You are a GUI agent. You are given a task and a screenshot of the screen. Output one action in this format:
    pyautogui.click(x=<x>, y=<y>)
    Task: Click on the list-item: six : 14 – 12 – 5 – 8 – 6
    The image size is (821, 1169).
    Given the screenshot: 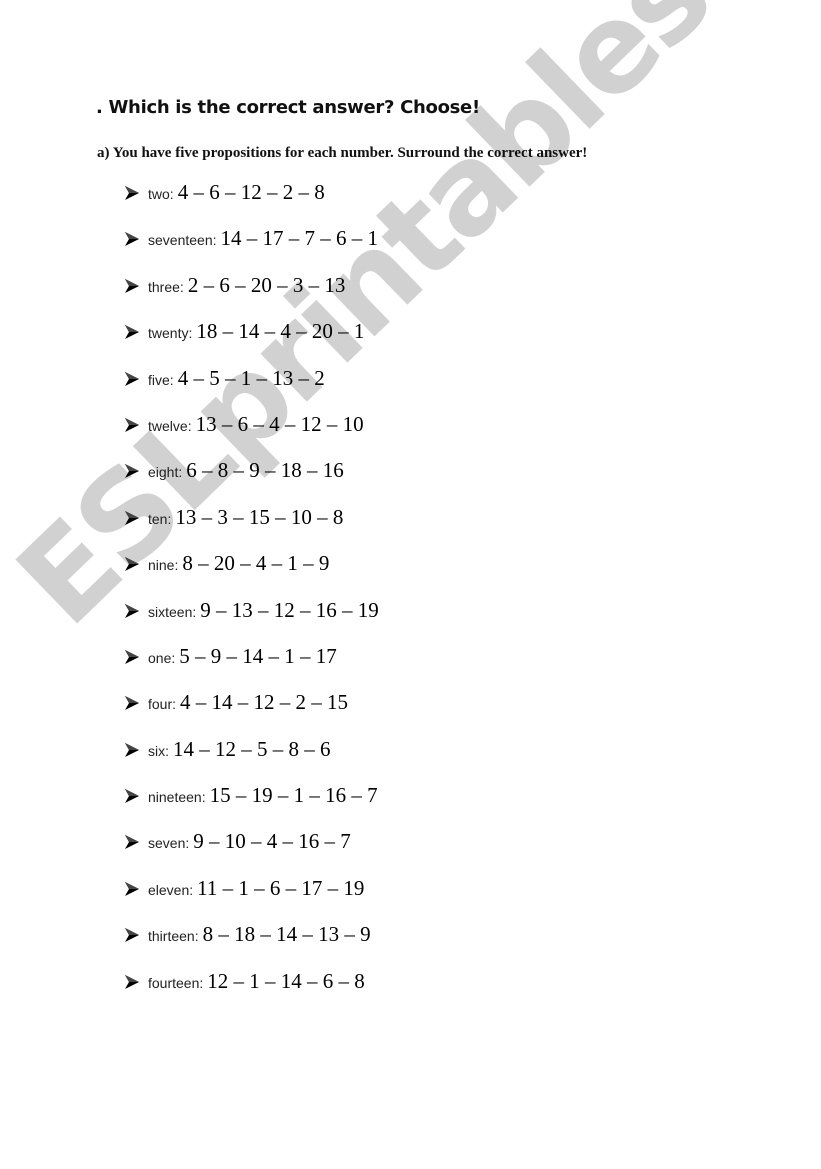 What is the action you would take?
    pyautogui.click(x=251, y=760)
    